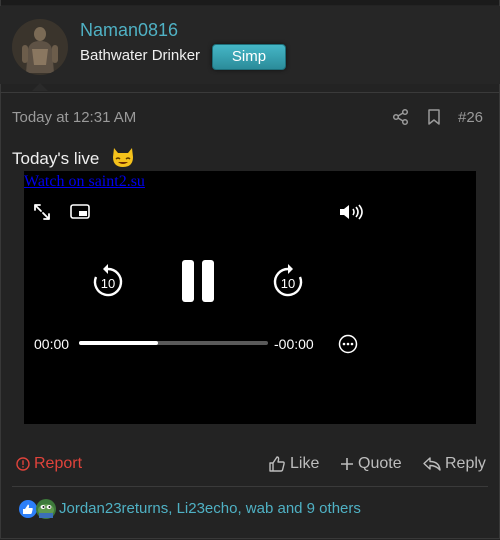  Describe the element at coordinates (348, 344) in the screenshot. I see `more-options-icon` at that location.